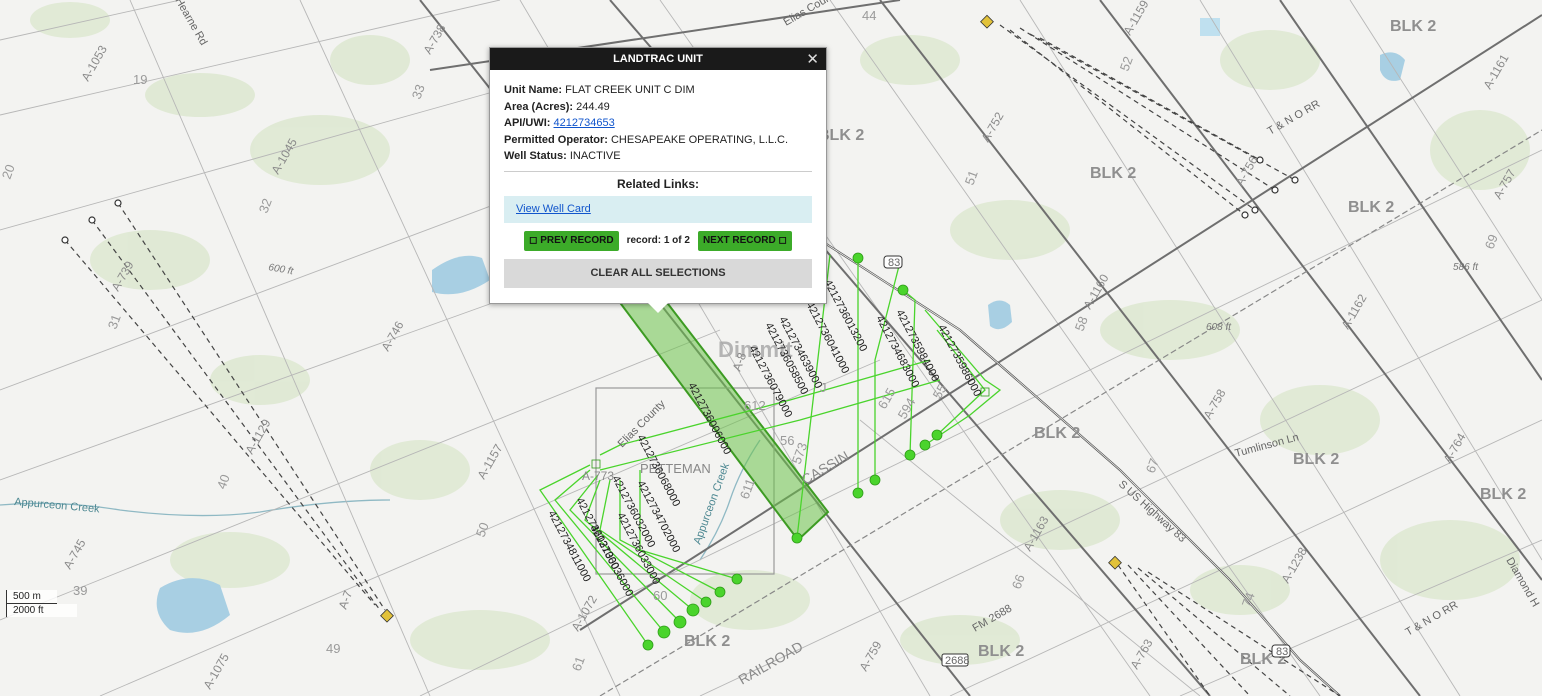 The image size is (1542, 696). I want to click on svg-text: S US Highway 83, so click(1152, 511).